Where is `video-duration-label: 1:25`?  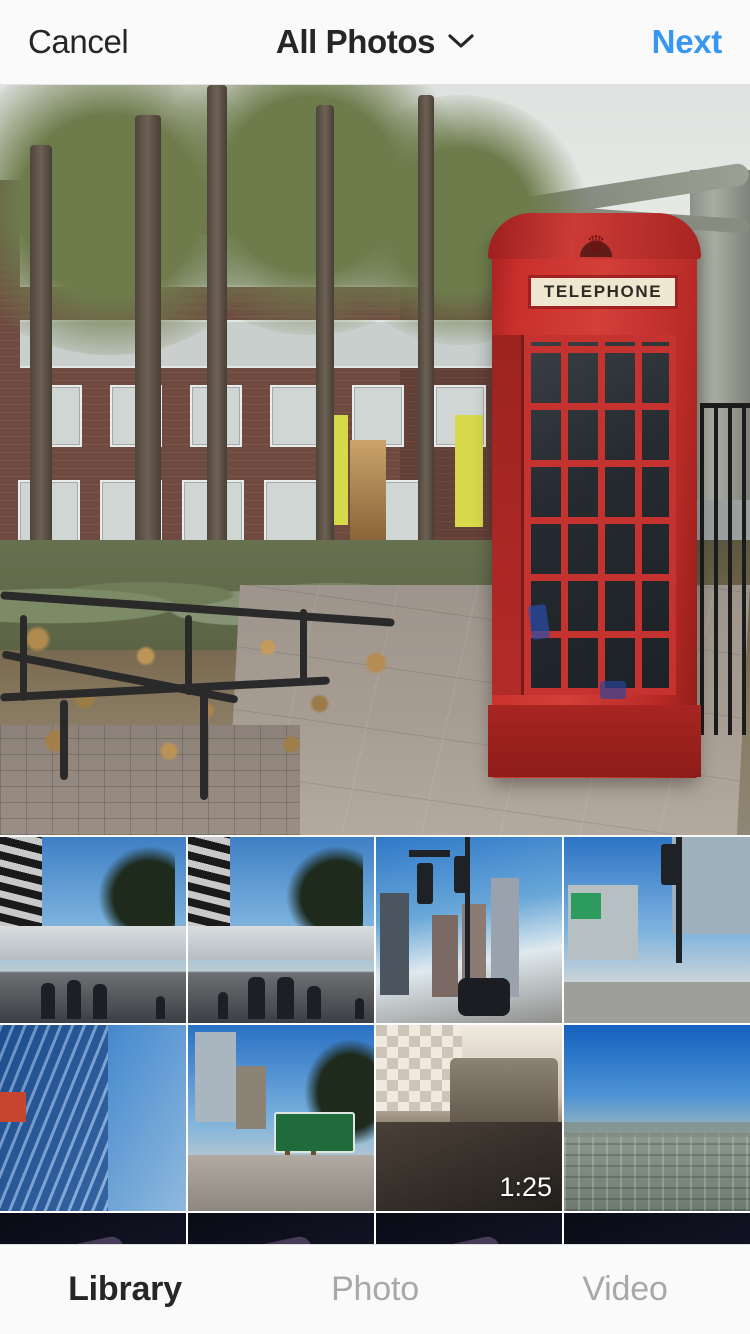
video-duration-label: 1:25 is located at coordinates (525, 1187).